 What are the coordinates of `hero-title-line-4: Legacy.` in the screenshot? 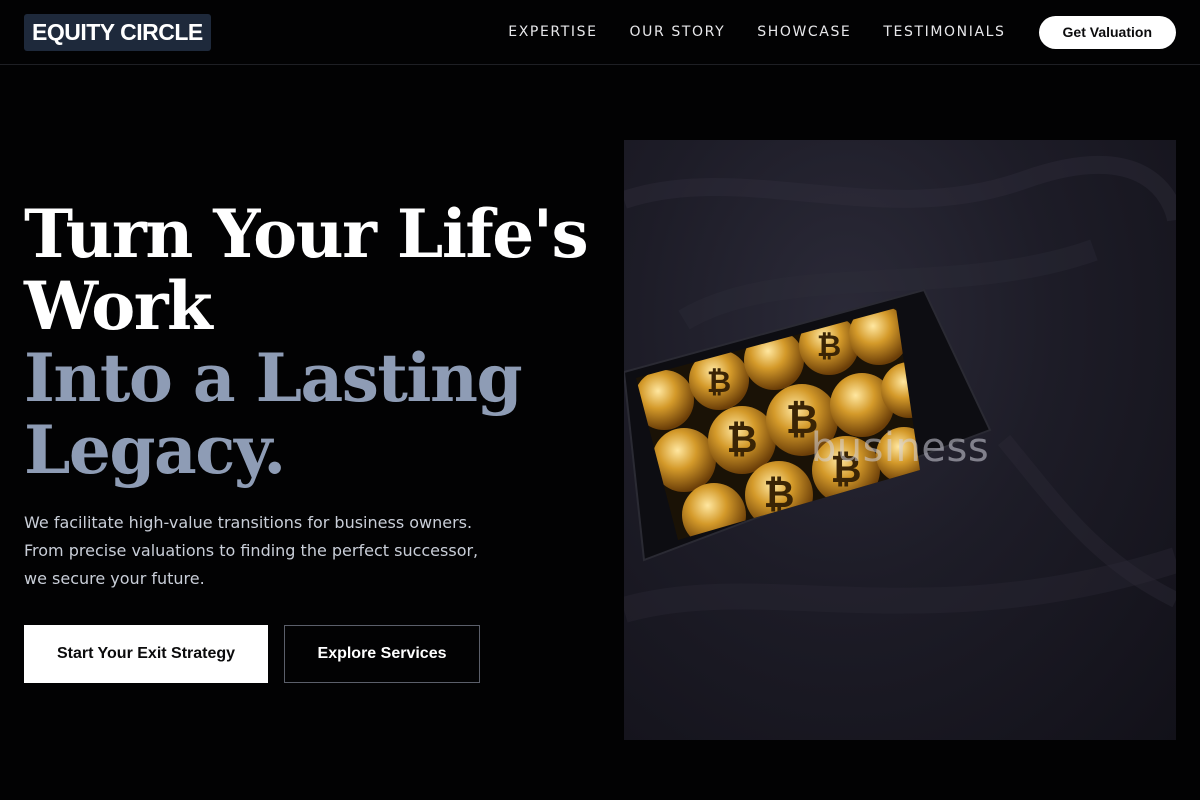 It's located at (155, 450).